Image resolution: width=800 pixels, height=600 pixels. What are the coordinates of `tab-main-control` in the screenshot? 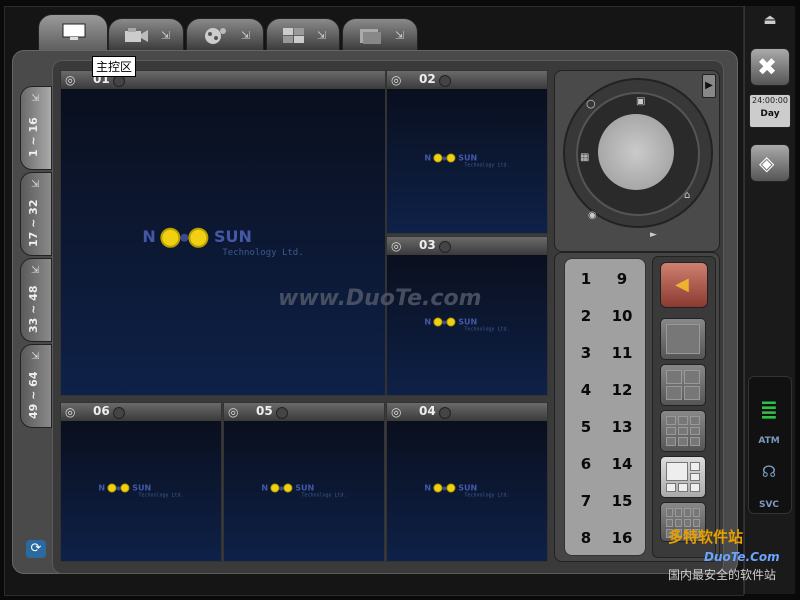 It's located at (73, 34).